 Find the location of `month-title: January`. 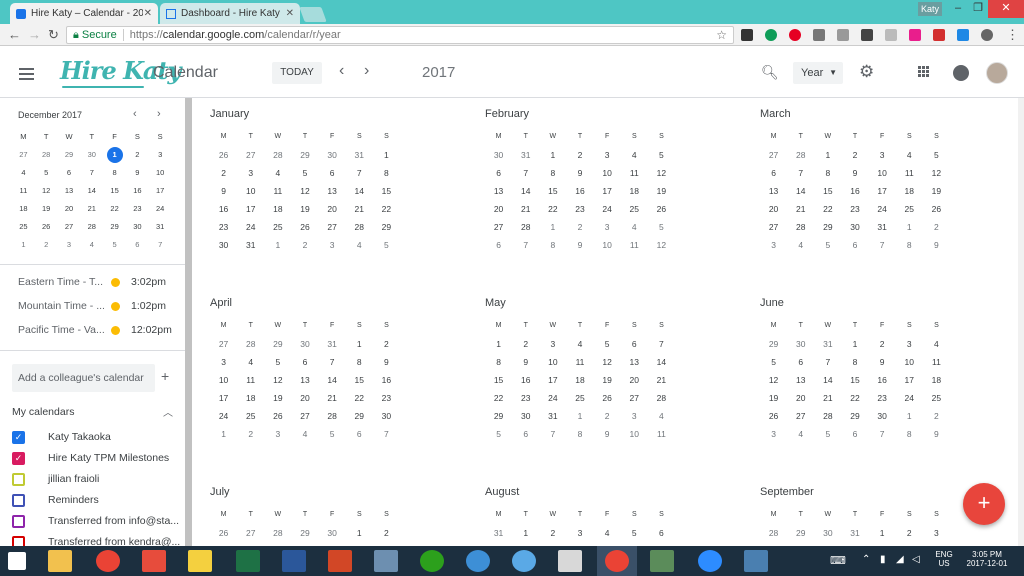

month-title: January is located at coordinates (305, 118).